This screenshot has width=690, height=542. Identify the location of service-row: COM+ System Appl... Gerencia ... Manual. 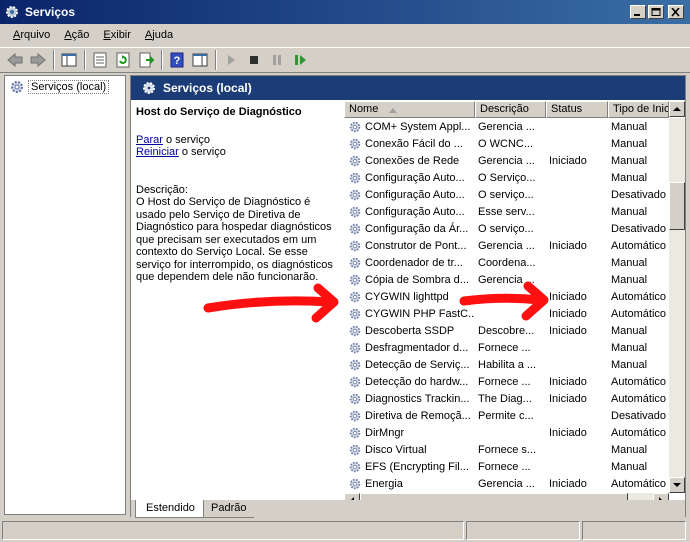
(506, 126).